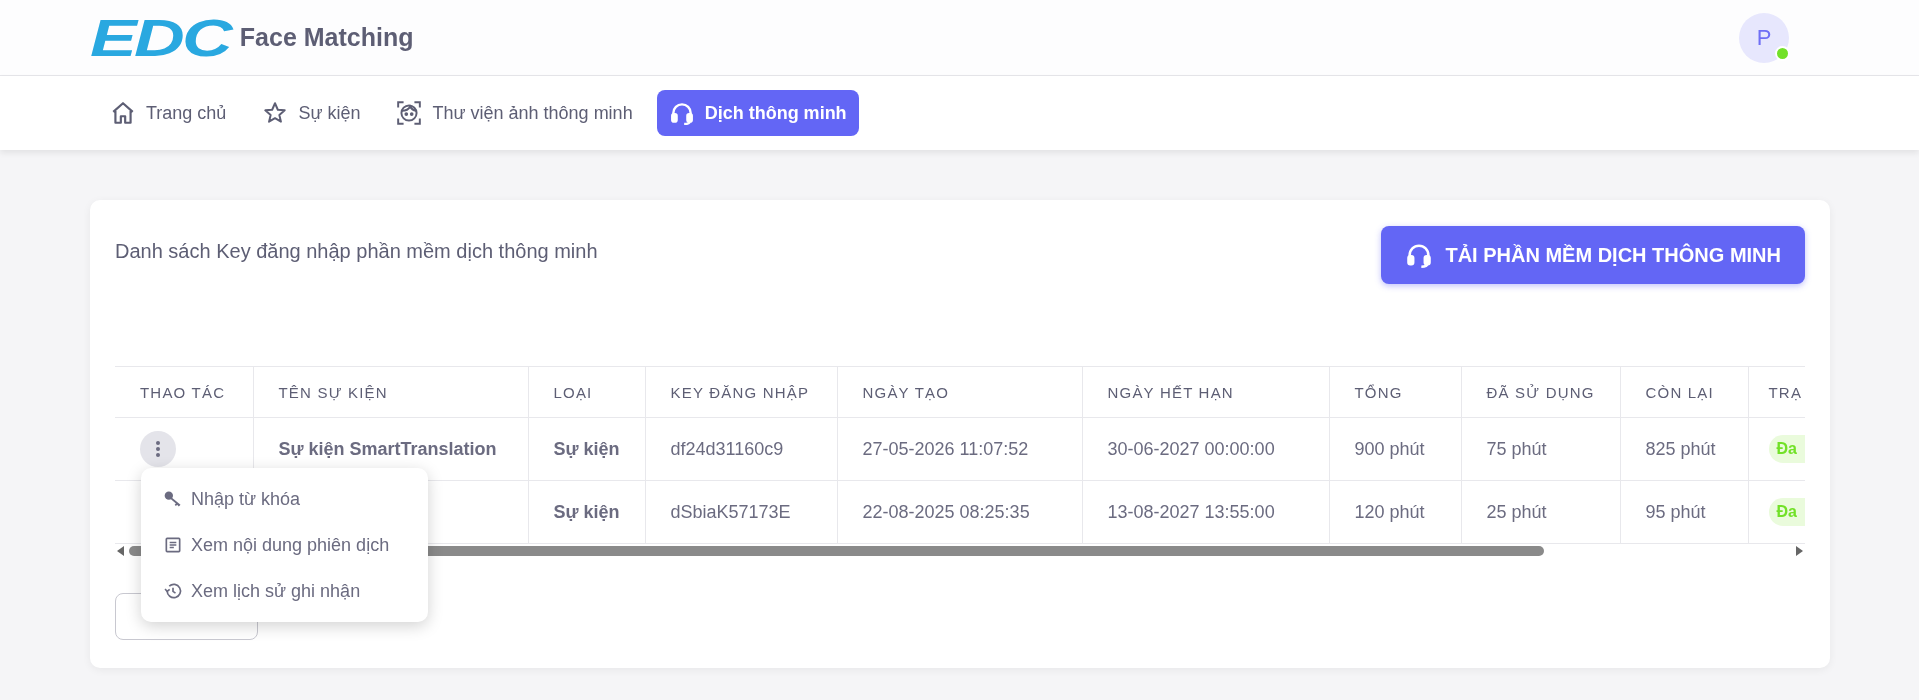  Describe the element at coordinates (1516, 511) in the screenshot. I see `table-cell: 25 phút` at that location.